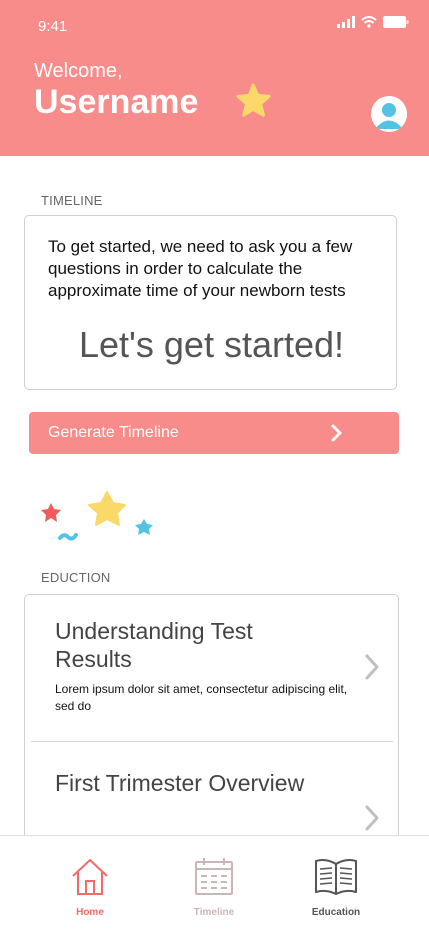  I want to click on avatar, so click(389, 114).